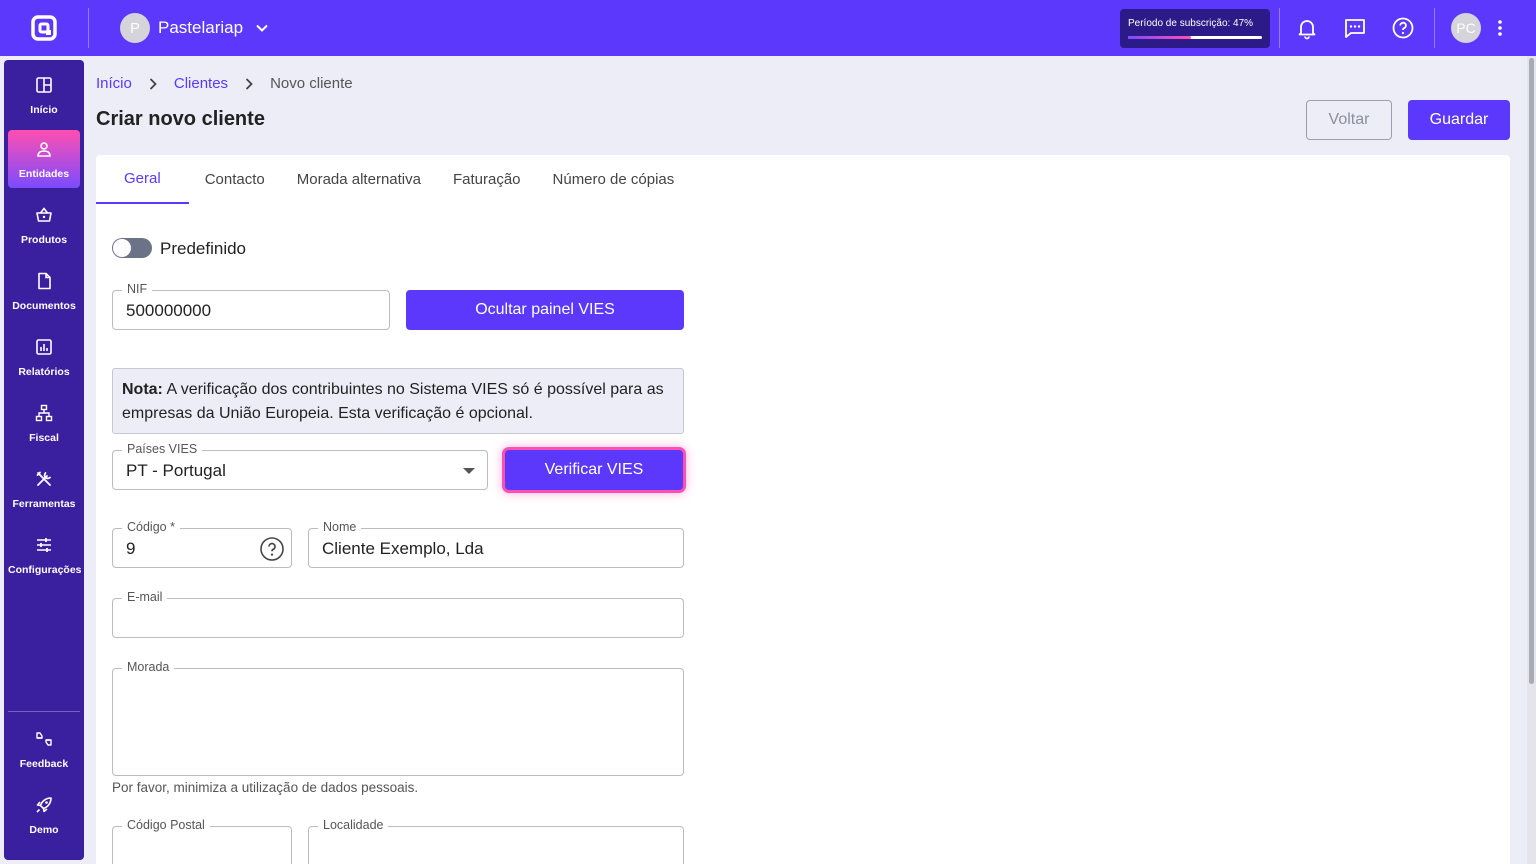 The height and width of the screenshot is (864, 1536). I want to click on vies-country-label: Países VIES, so click(162, 449).